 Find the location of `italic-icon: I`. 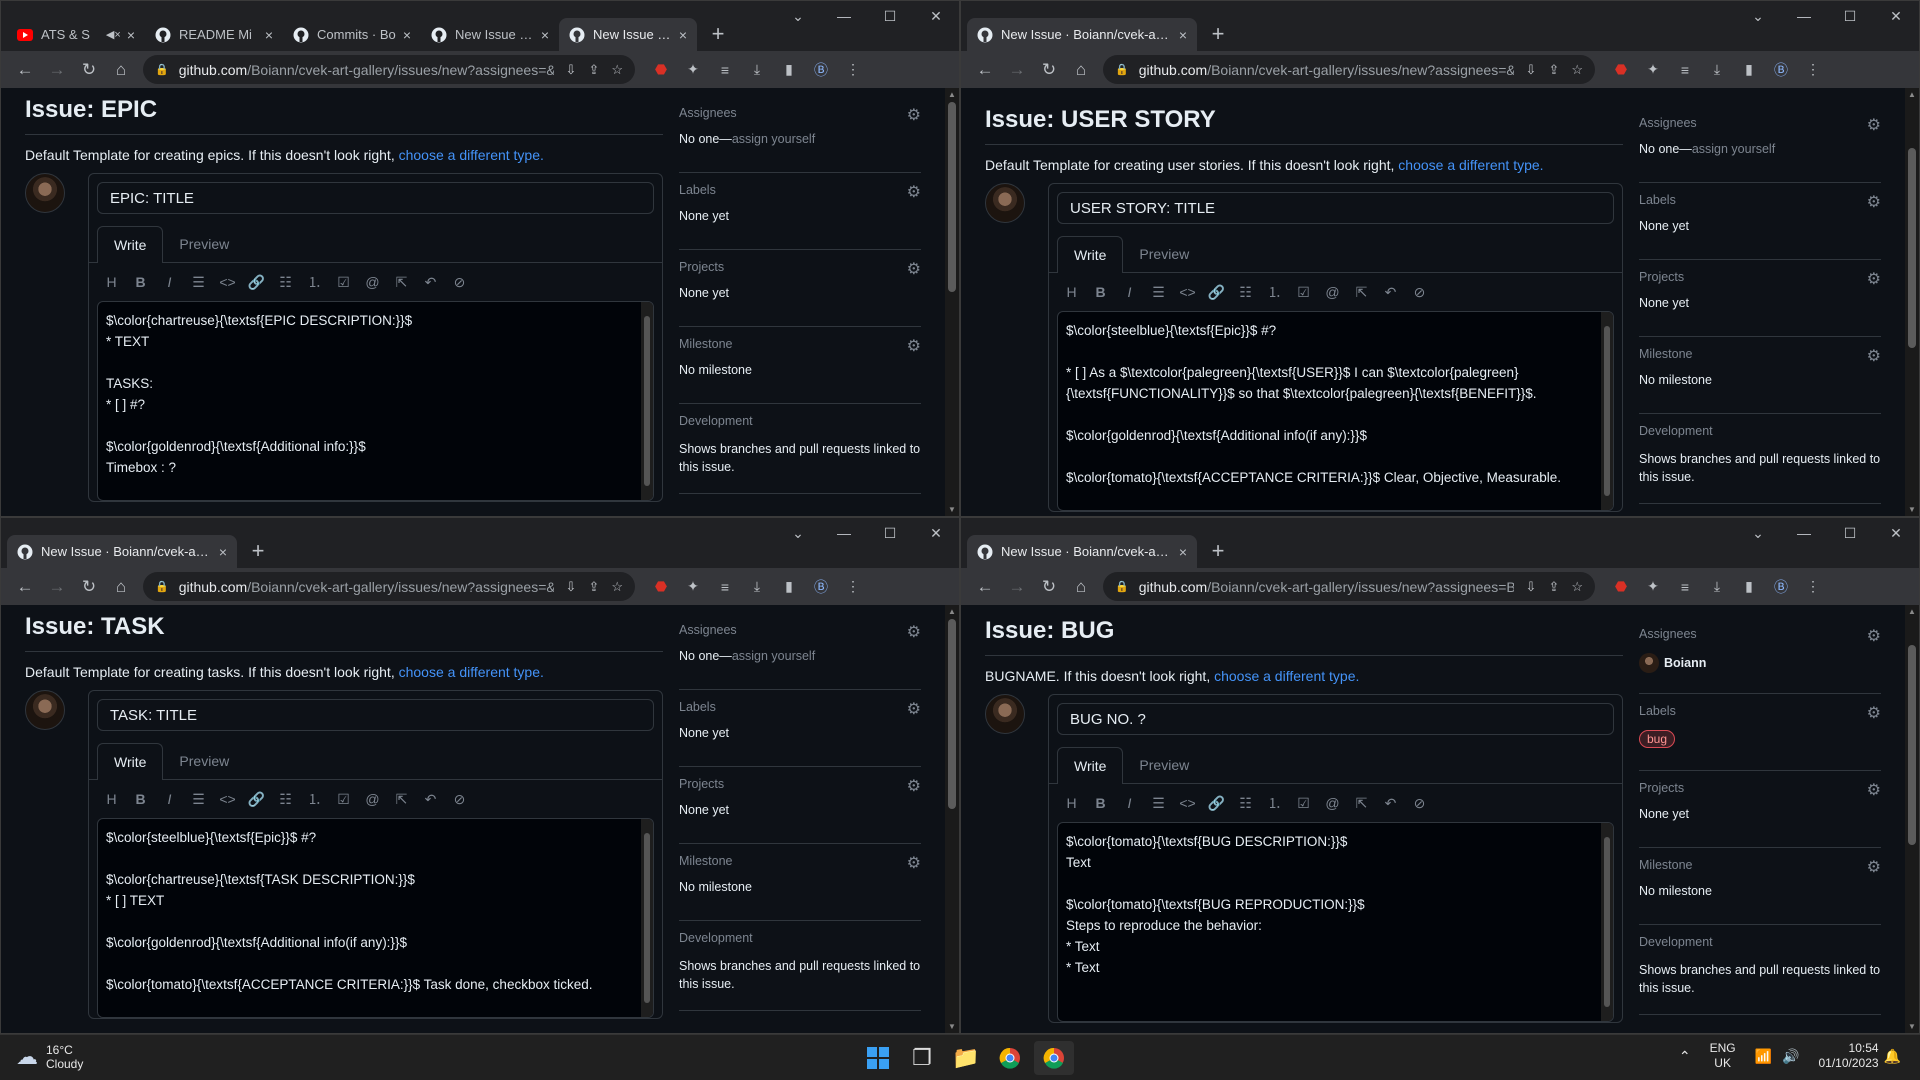

italic-icon: I is located at coordinates (1129, 803).